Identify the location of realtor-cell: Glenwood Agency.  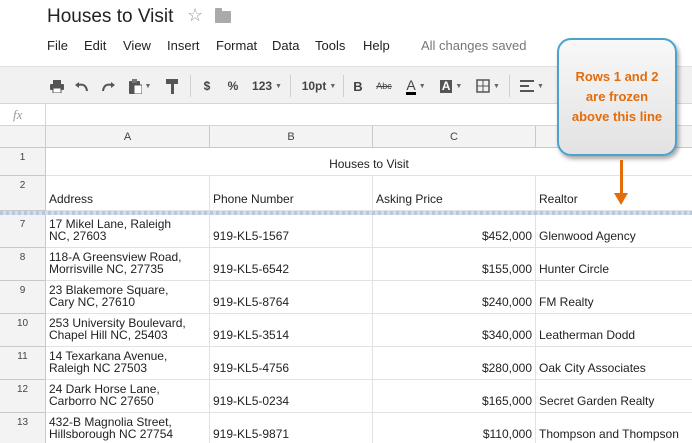
(614, 231).